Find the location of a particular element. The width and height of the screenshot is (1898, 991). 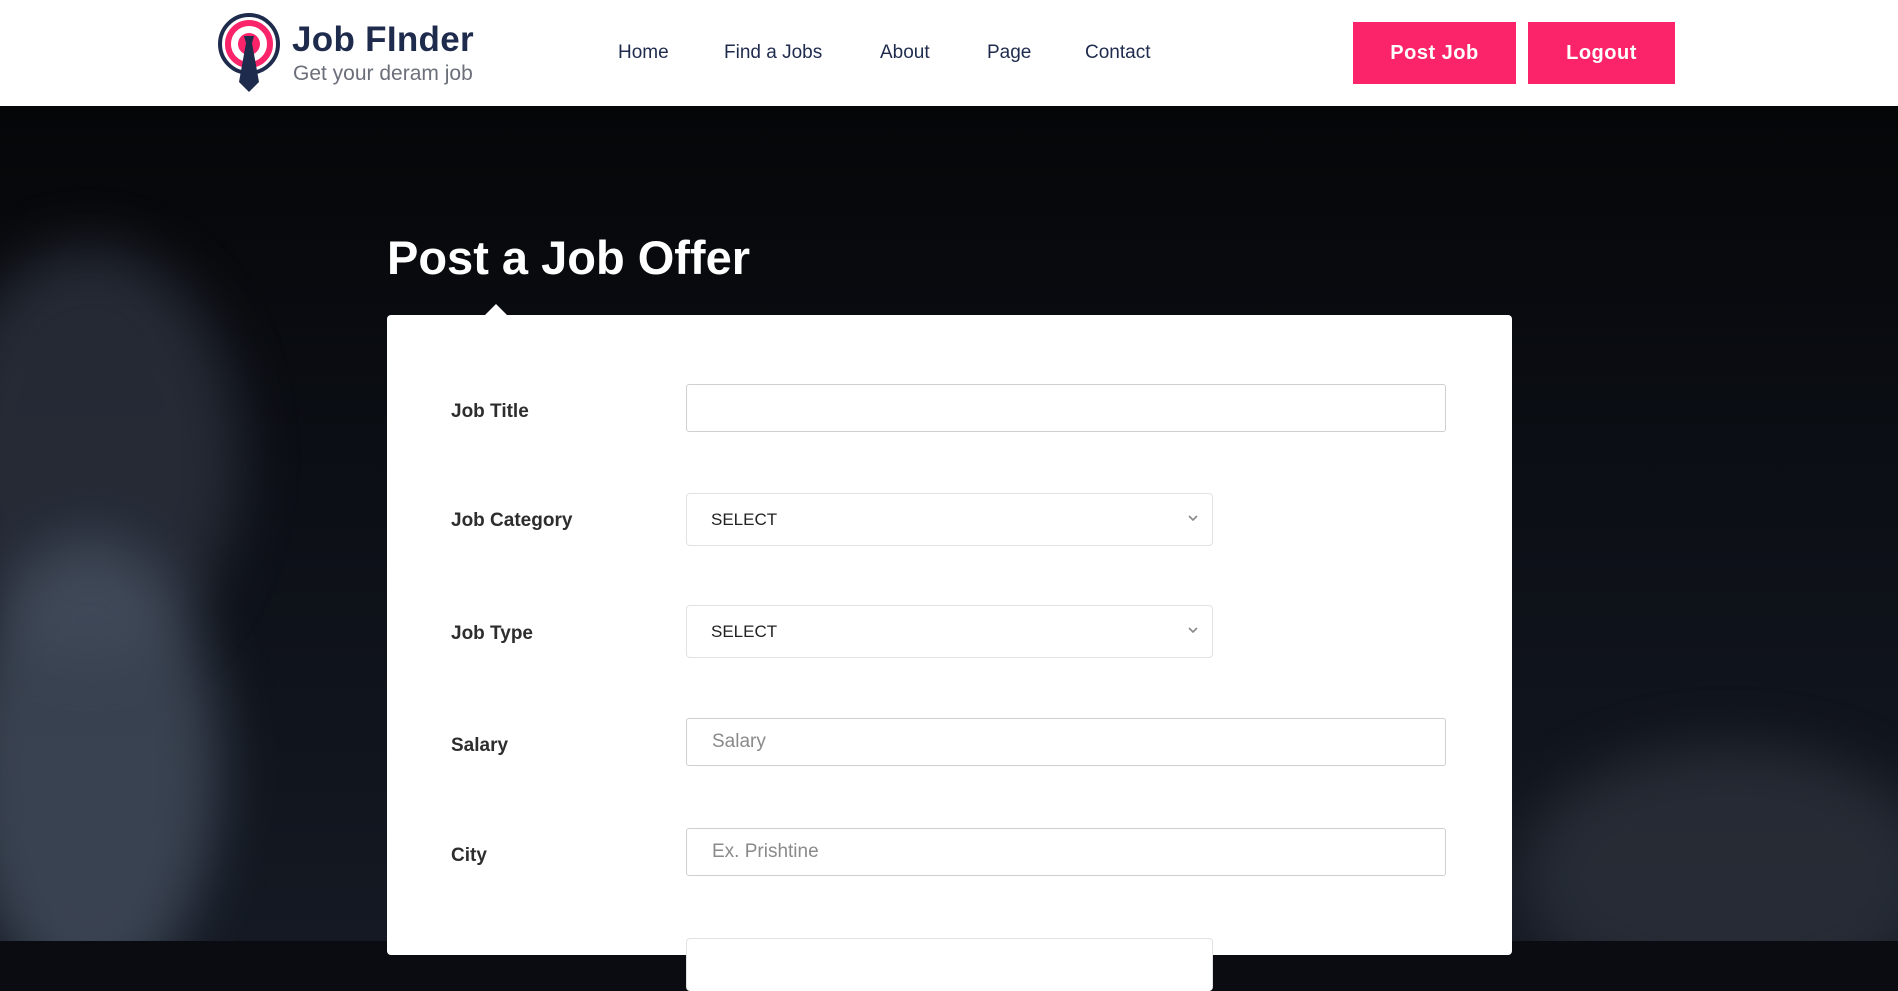

nav-find-jobs: Find a Jobs is located at coordinates (773, 53).